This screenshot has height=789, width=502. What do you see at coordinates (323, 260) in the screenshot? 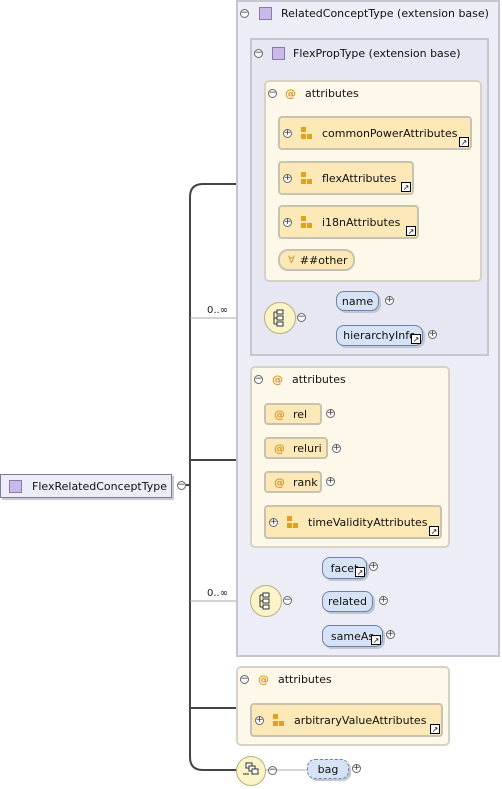
I see `any-attribute-label: ##other` at bounding box center [323, 260].